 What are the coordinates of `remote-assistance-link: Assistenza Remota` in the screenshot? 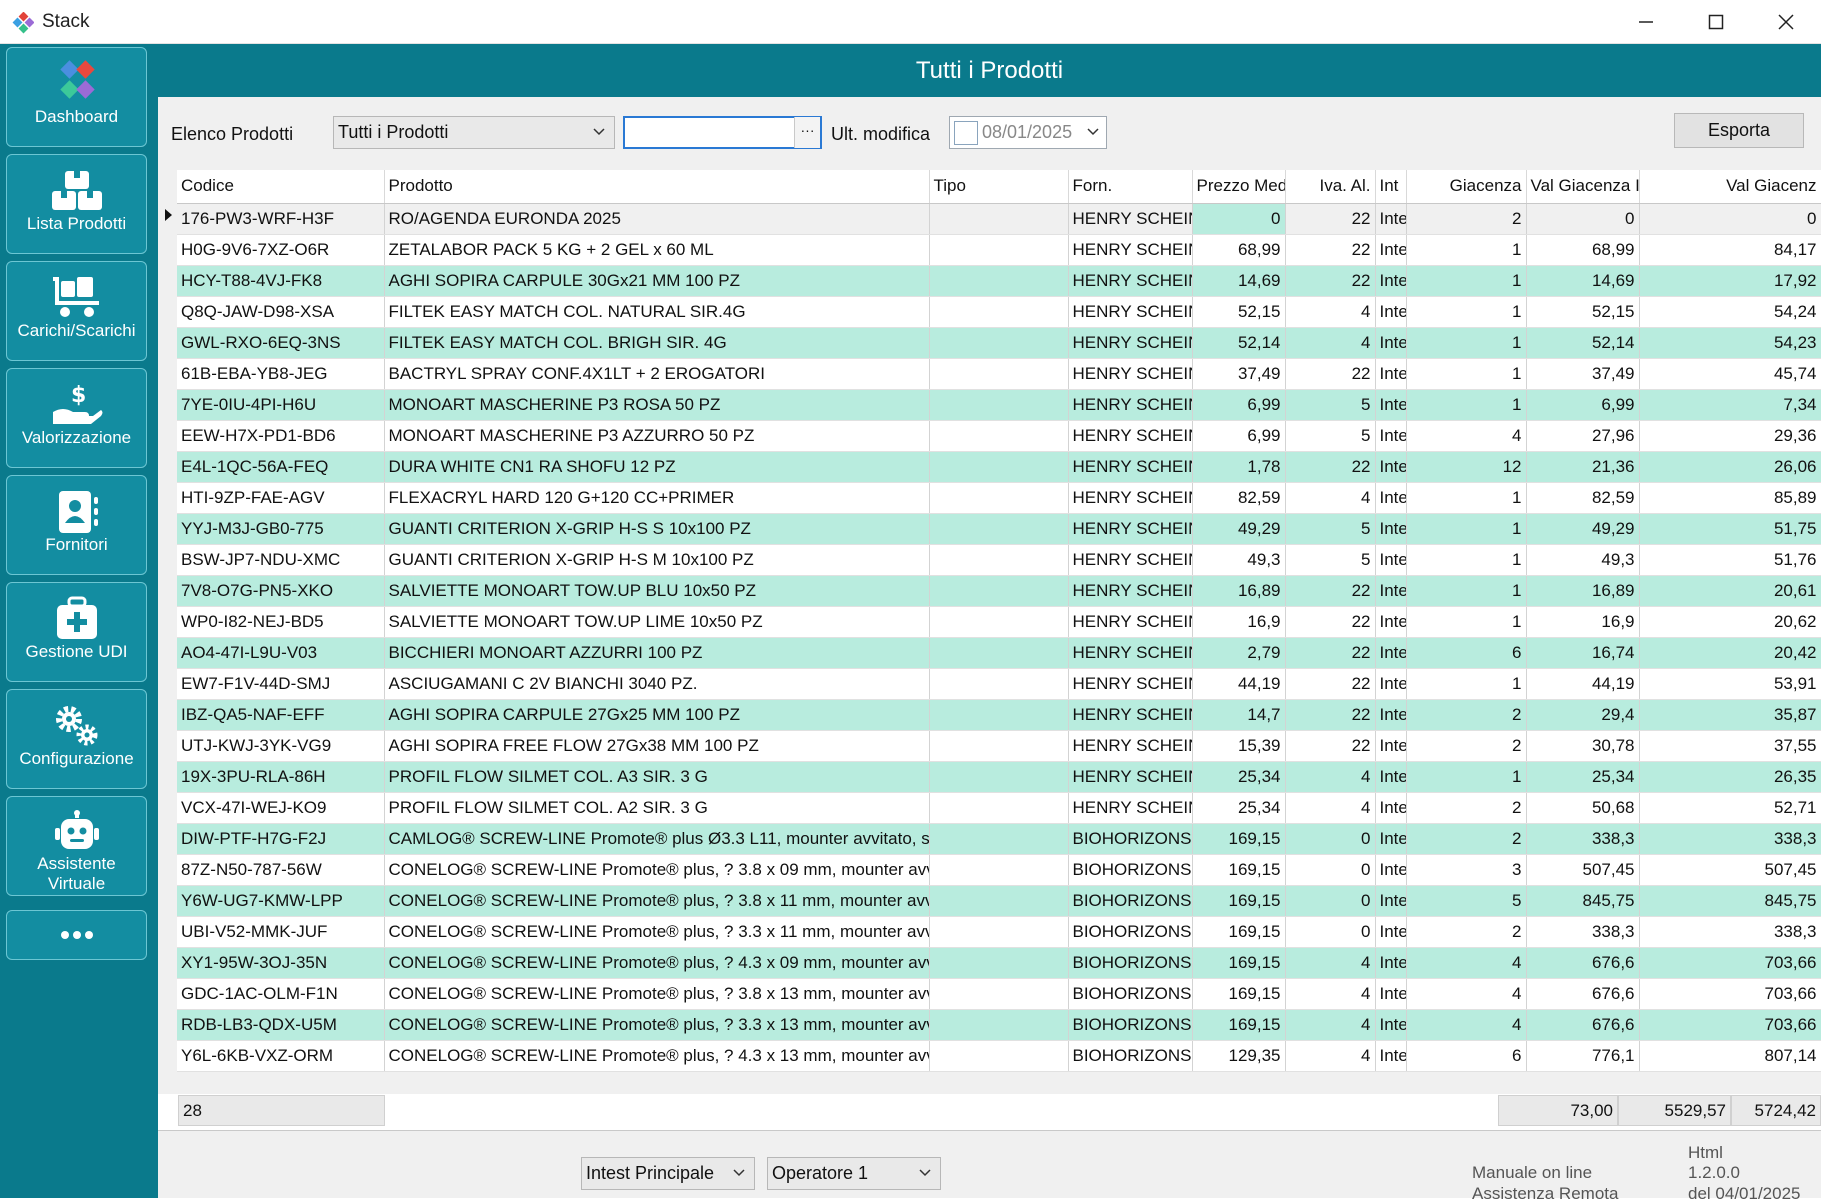 It's located at (1545, 1194).